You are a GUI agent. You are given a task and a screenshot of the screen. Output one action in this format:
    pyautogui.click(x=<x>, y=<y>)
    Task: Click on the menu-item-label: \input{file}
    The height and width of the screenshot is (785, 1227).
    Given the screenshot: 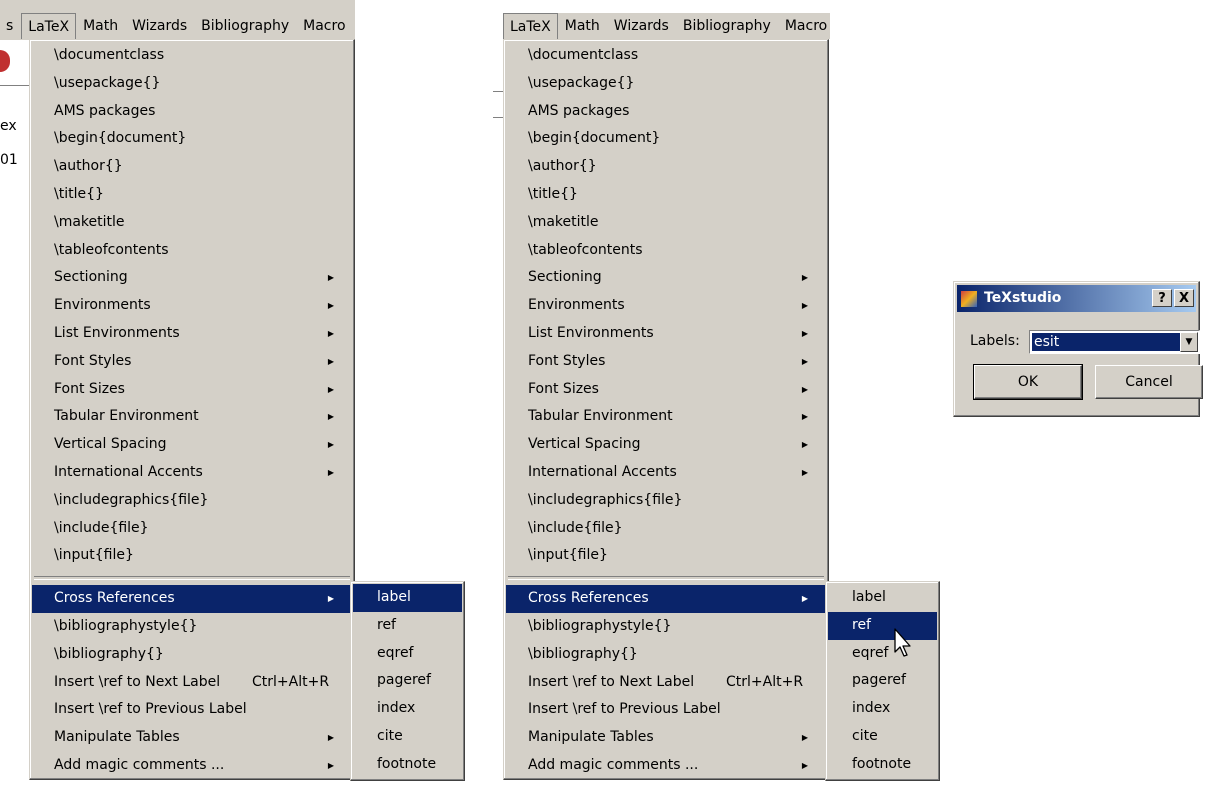 What is the action you would take?
    pyautogui.click(x=94, y=555)
    